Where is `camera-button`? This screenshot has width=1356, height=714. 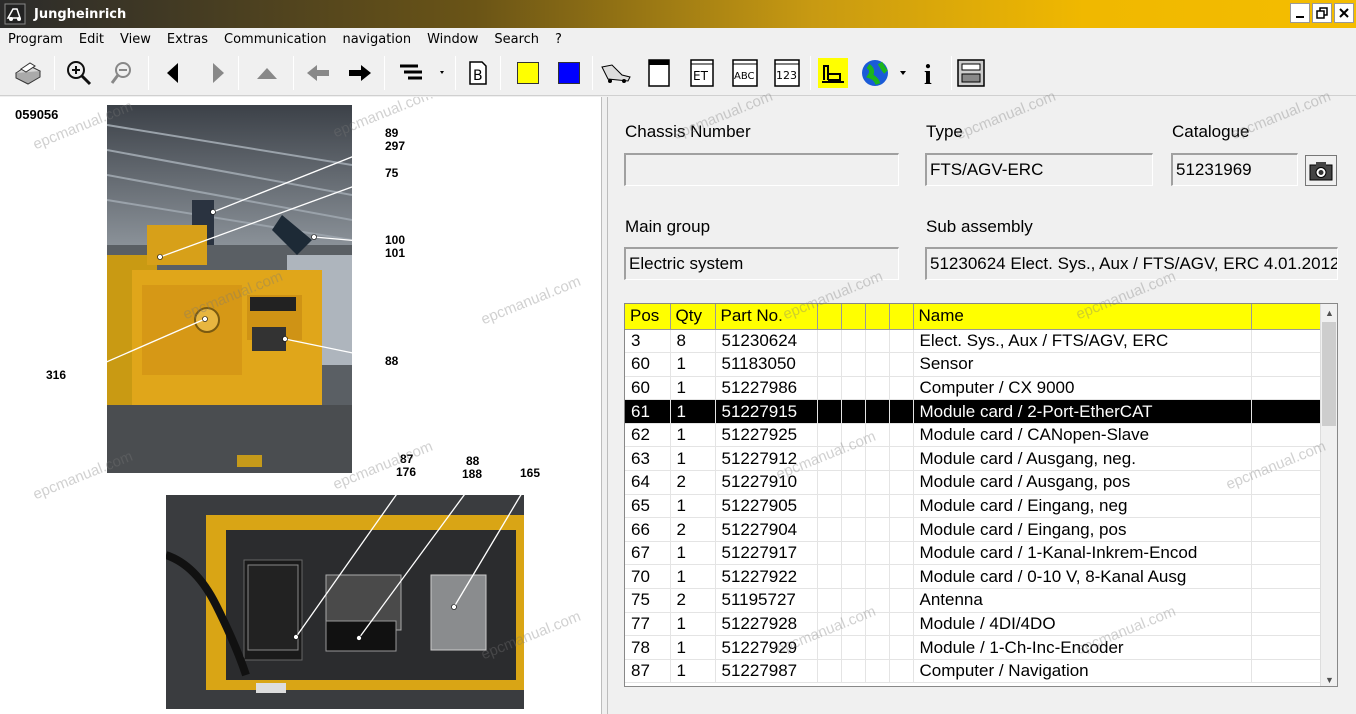 camera-button is located at coordinates (1321, 170).